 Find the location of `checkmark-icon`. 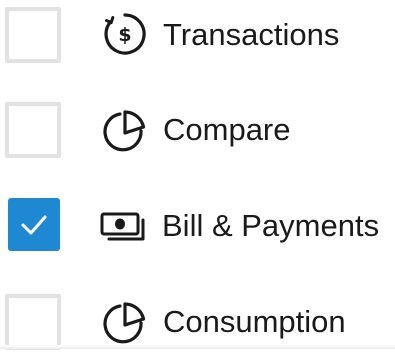

checkmark-icon is located at coordinates (34, 225).